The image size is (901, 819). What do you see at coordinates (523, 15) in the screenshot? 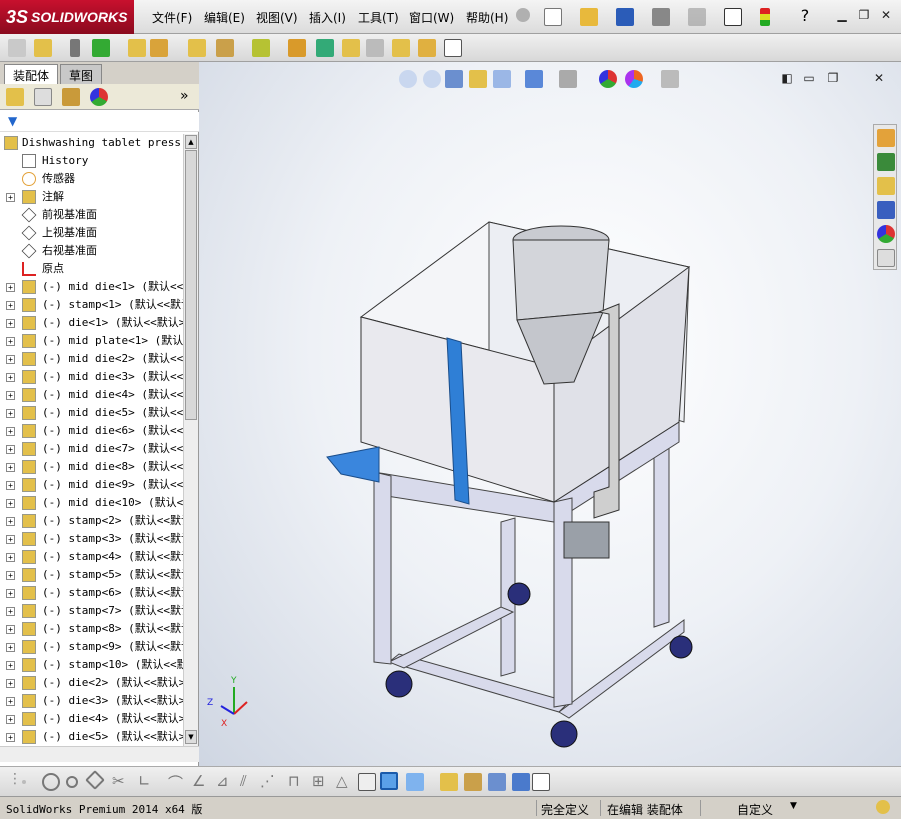
I see `pin-icon` at bounding box center [523, 15].